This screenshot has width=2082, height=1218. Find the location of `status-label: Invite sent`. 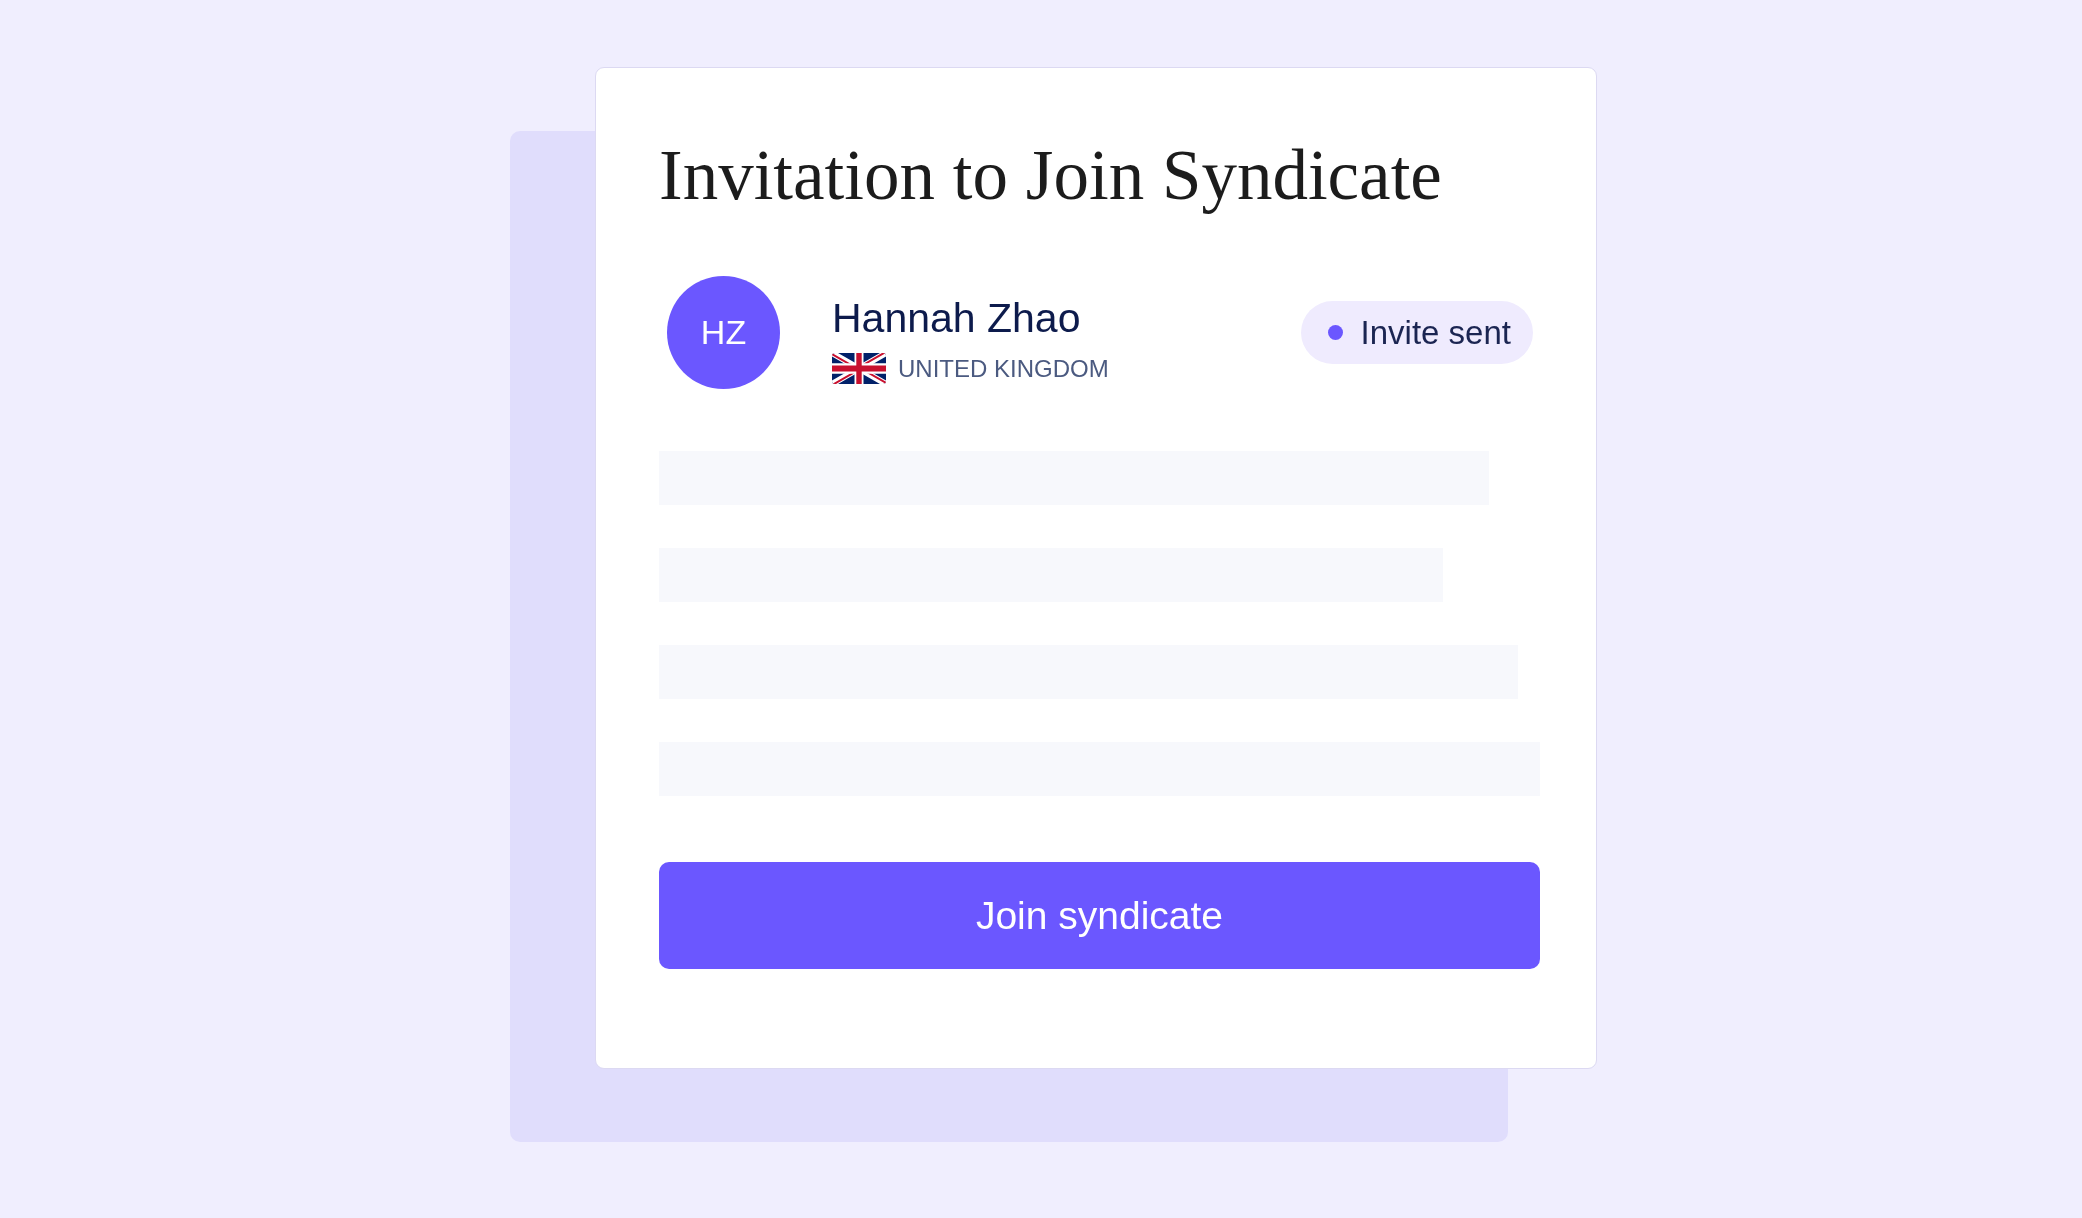

status-label: Invite sent is located at coordinates (1435, 332).